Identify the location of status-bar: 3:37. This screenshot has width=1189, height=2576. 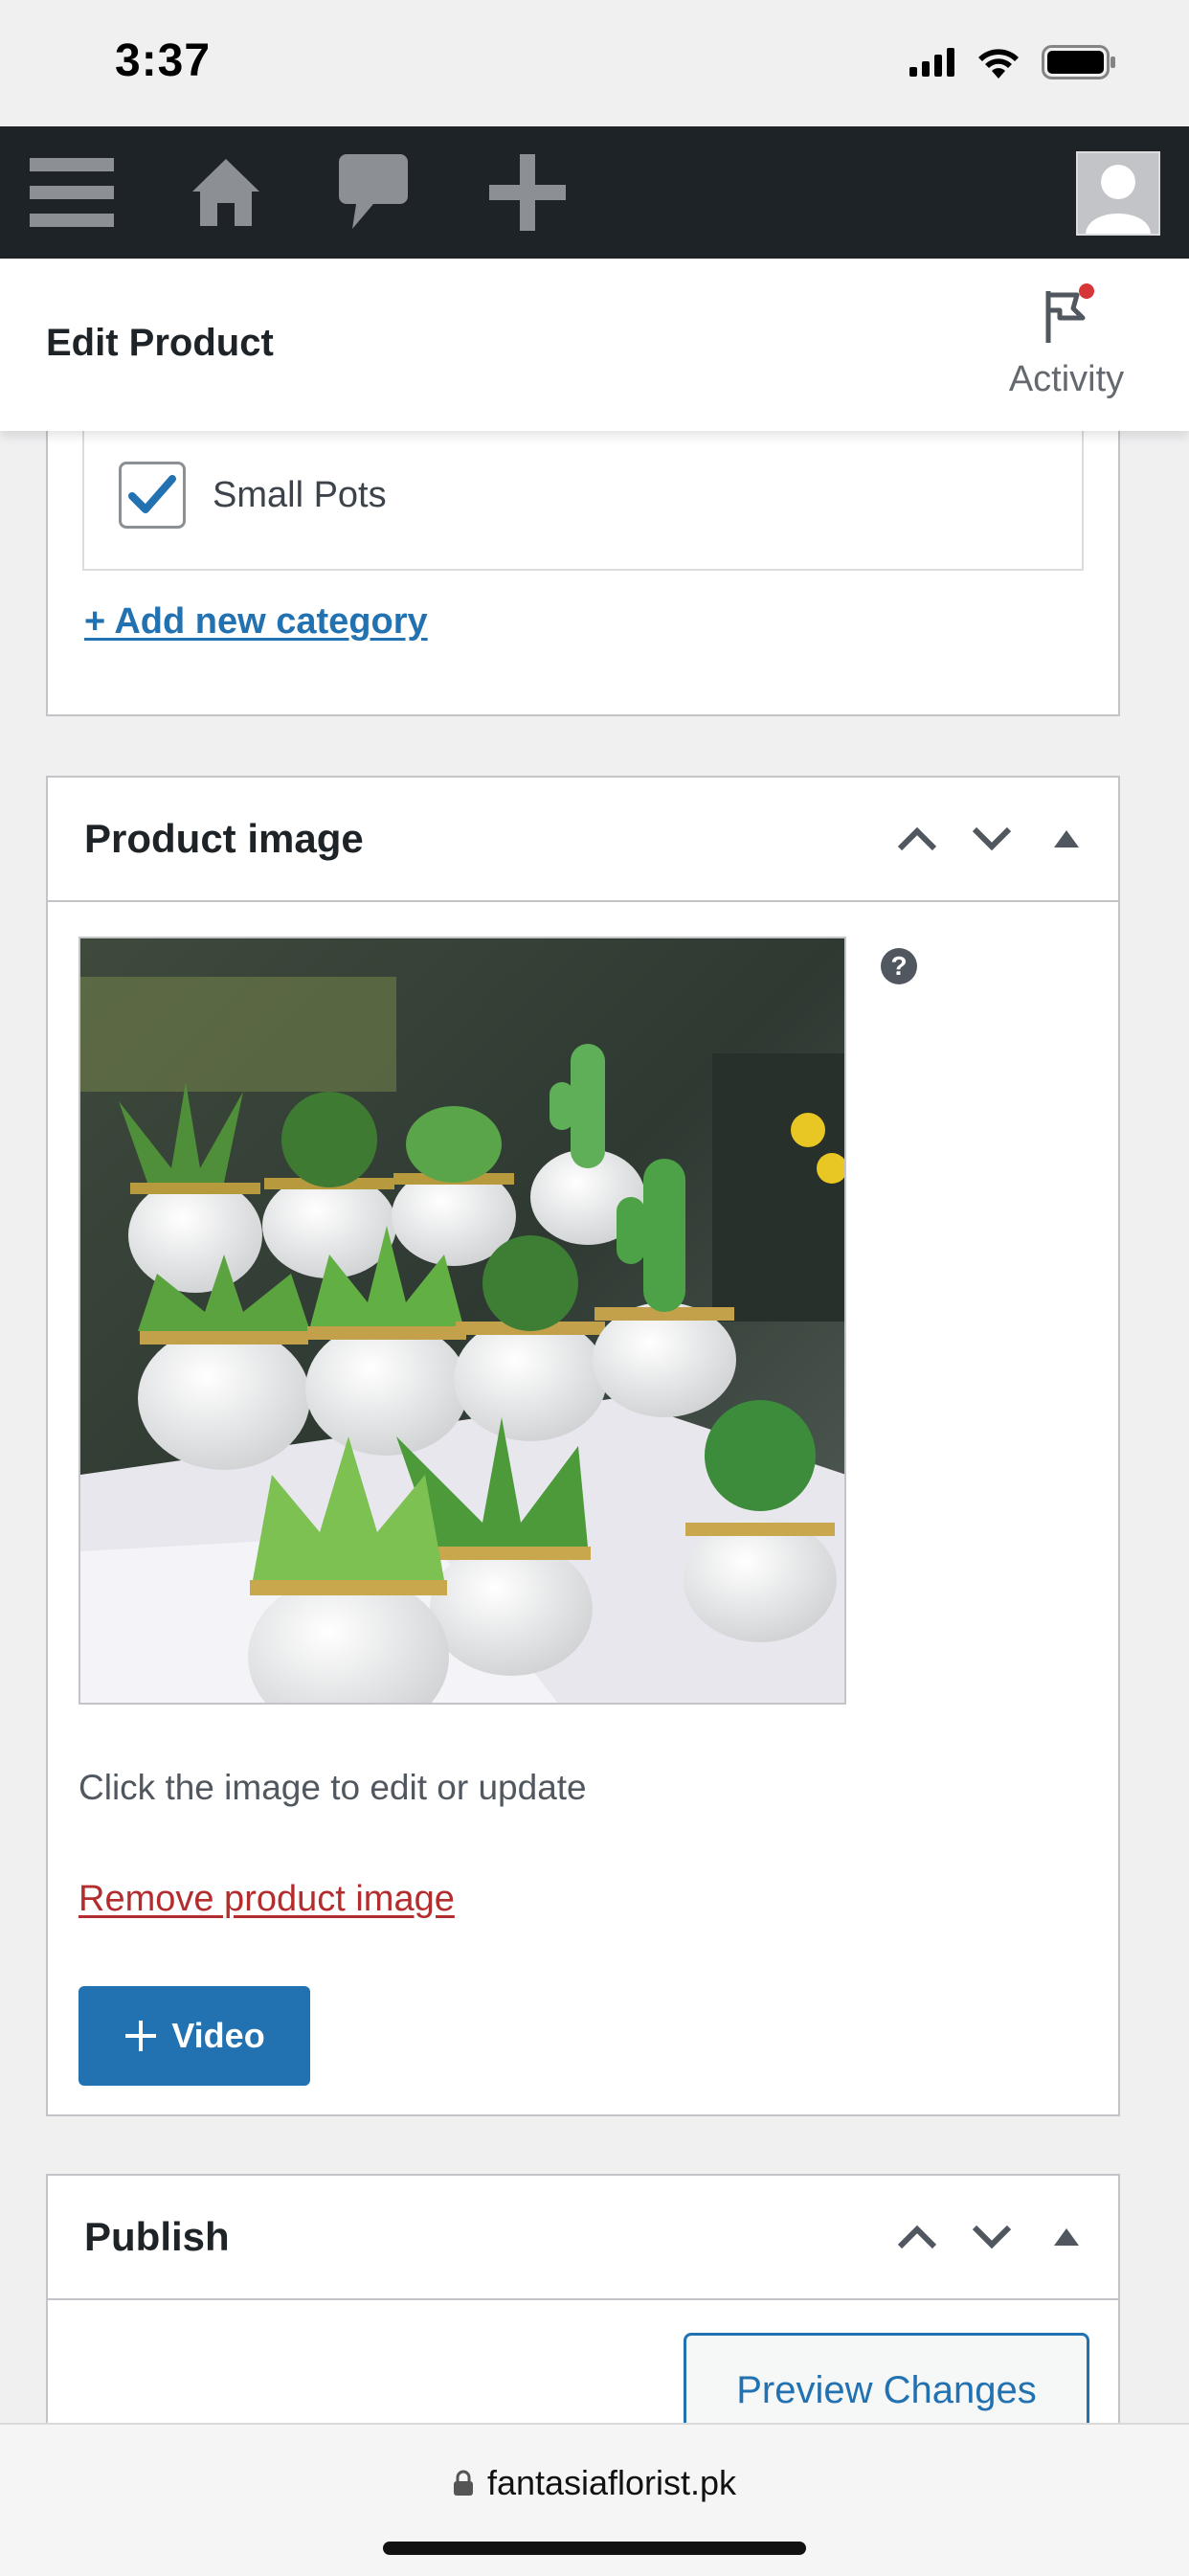
(594, 63).